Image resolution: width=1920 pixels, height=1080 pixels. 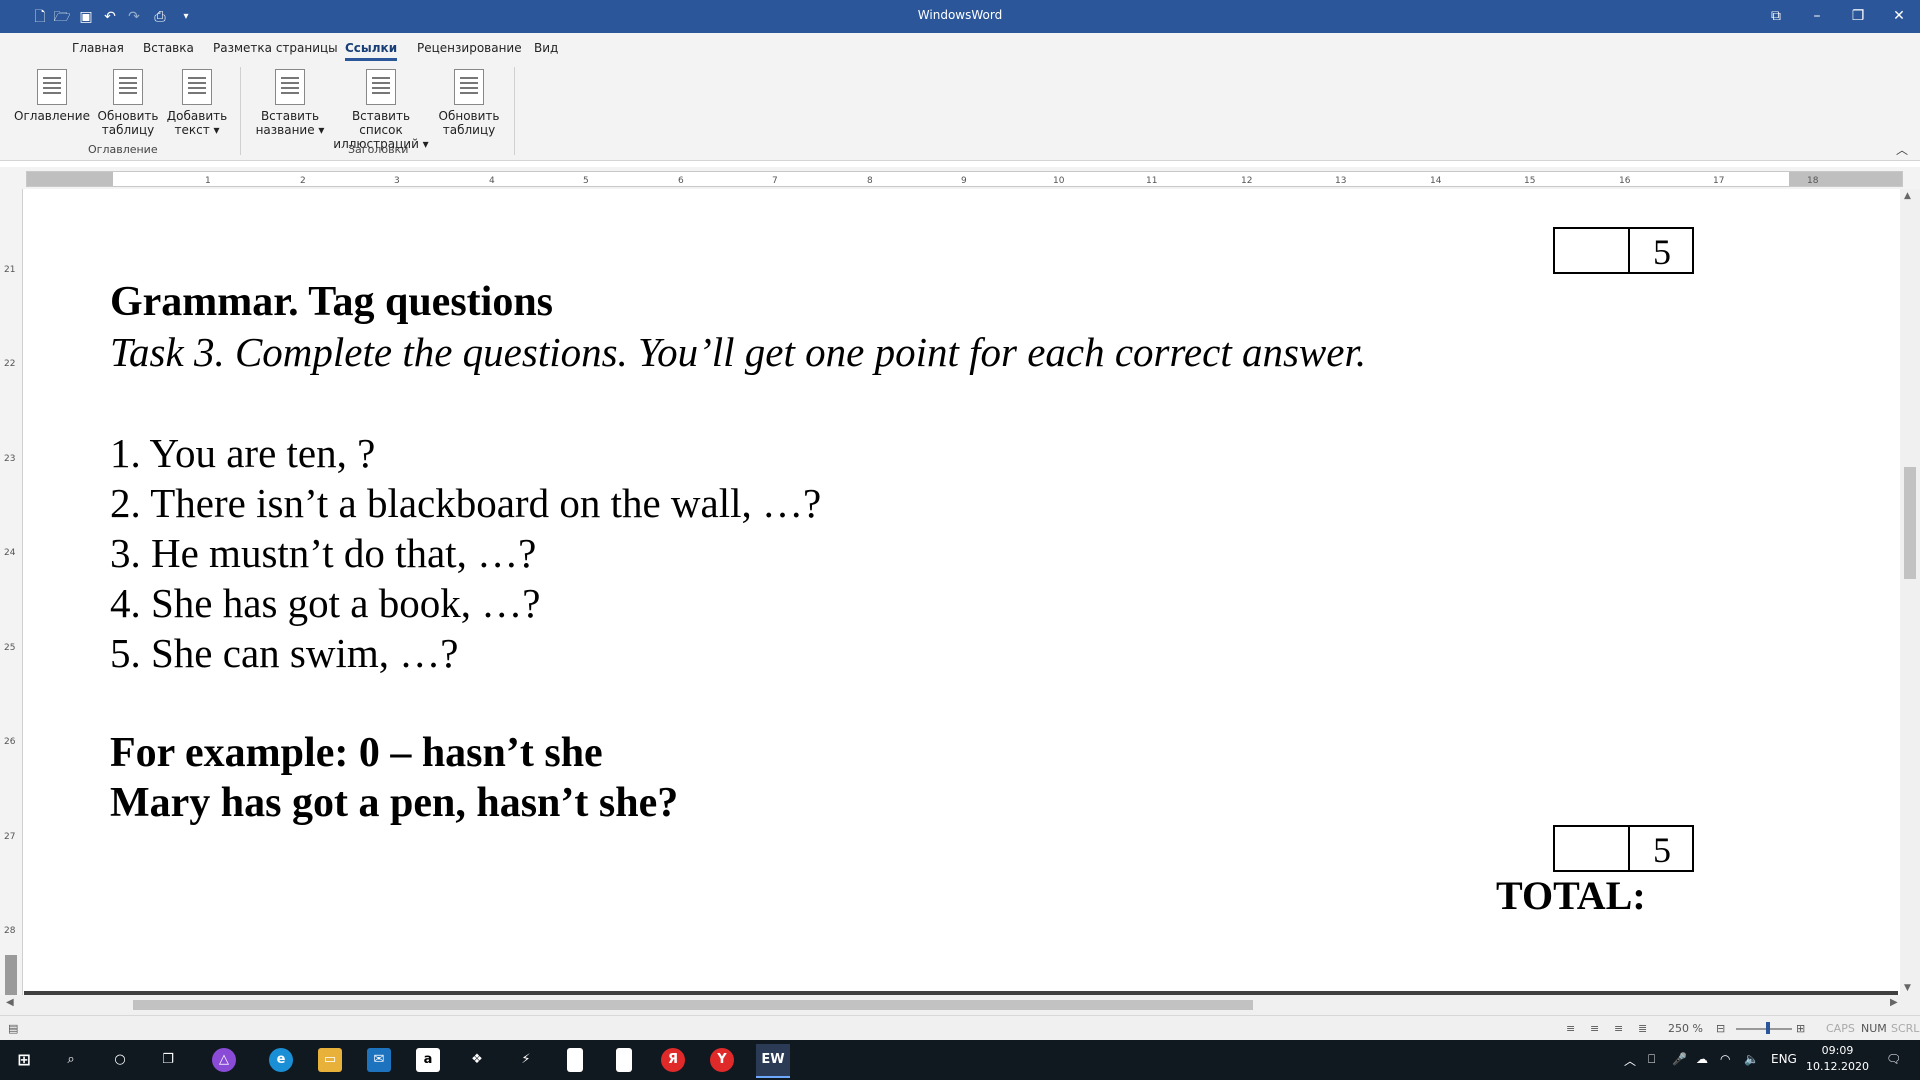 I want to click on ruler-tick: 25, so click(x=10, y=648).